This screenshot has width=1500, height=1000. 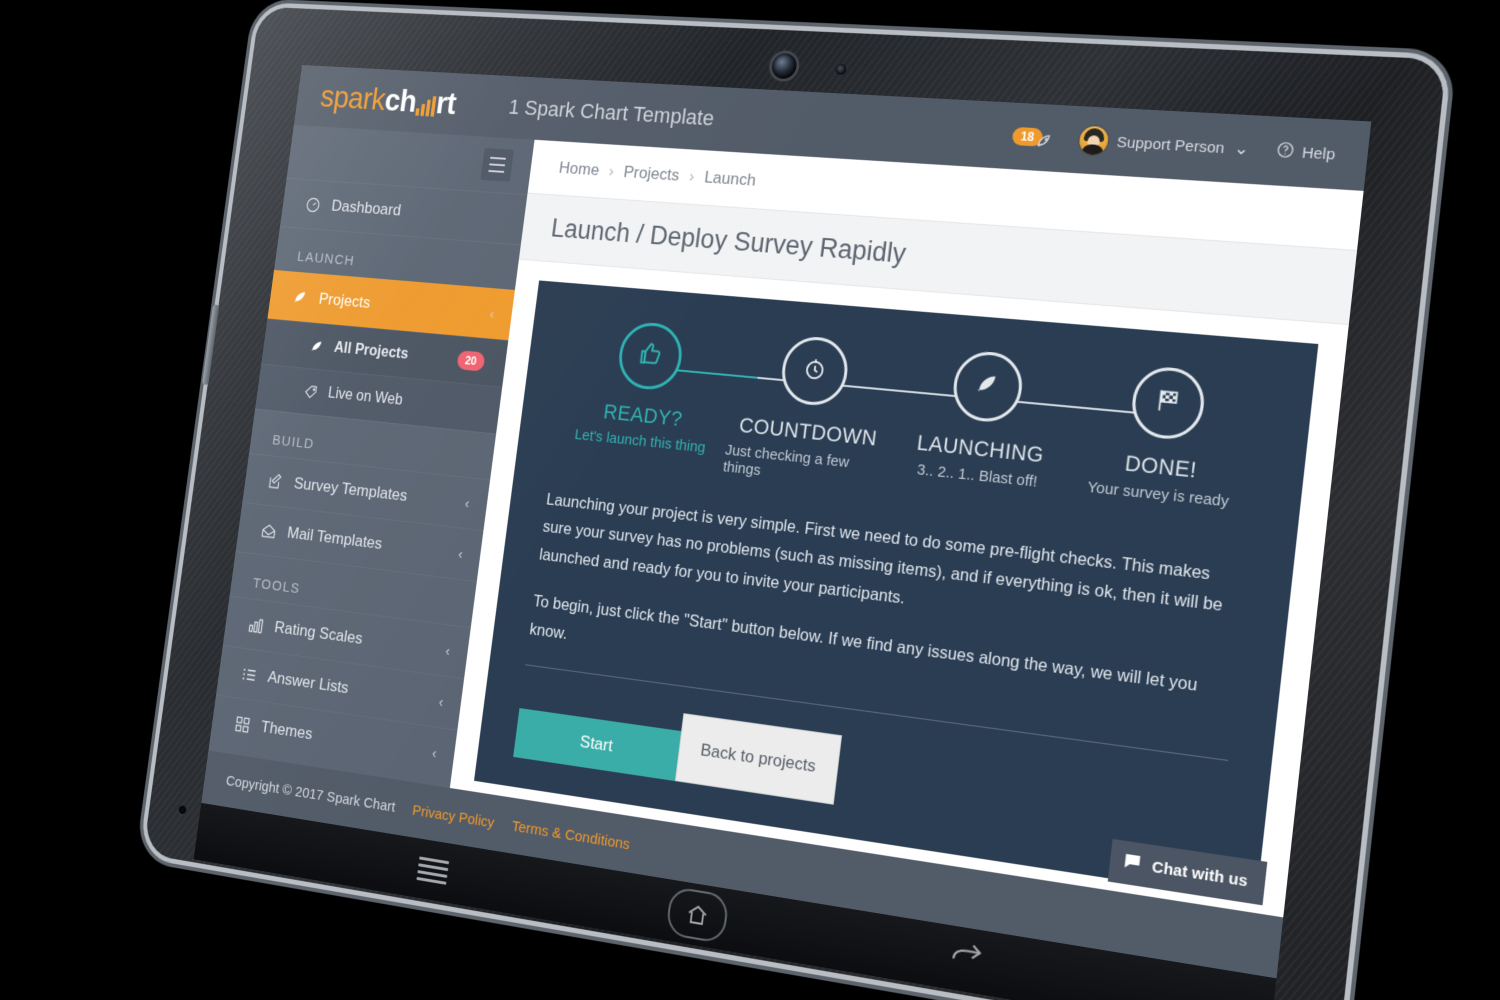 I want to click on sidebar-item-label: Survey Templates, so click(x=350, y=489).